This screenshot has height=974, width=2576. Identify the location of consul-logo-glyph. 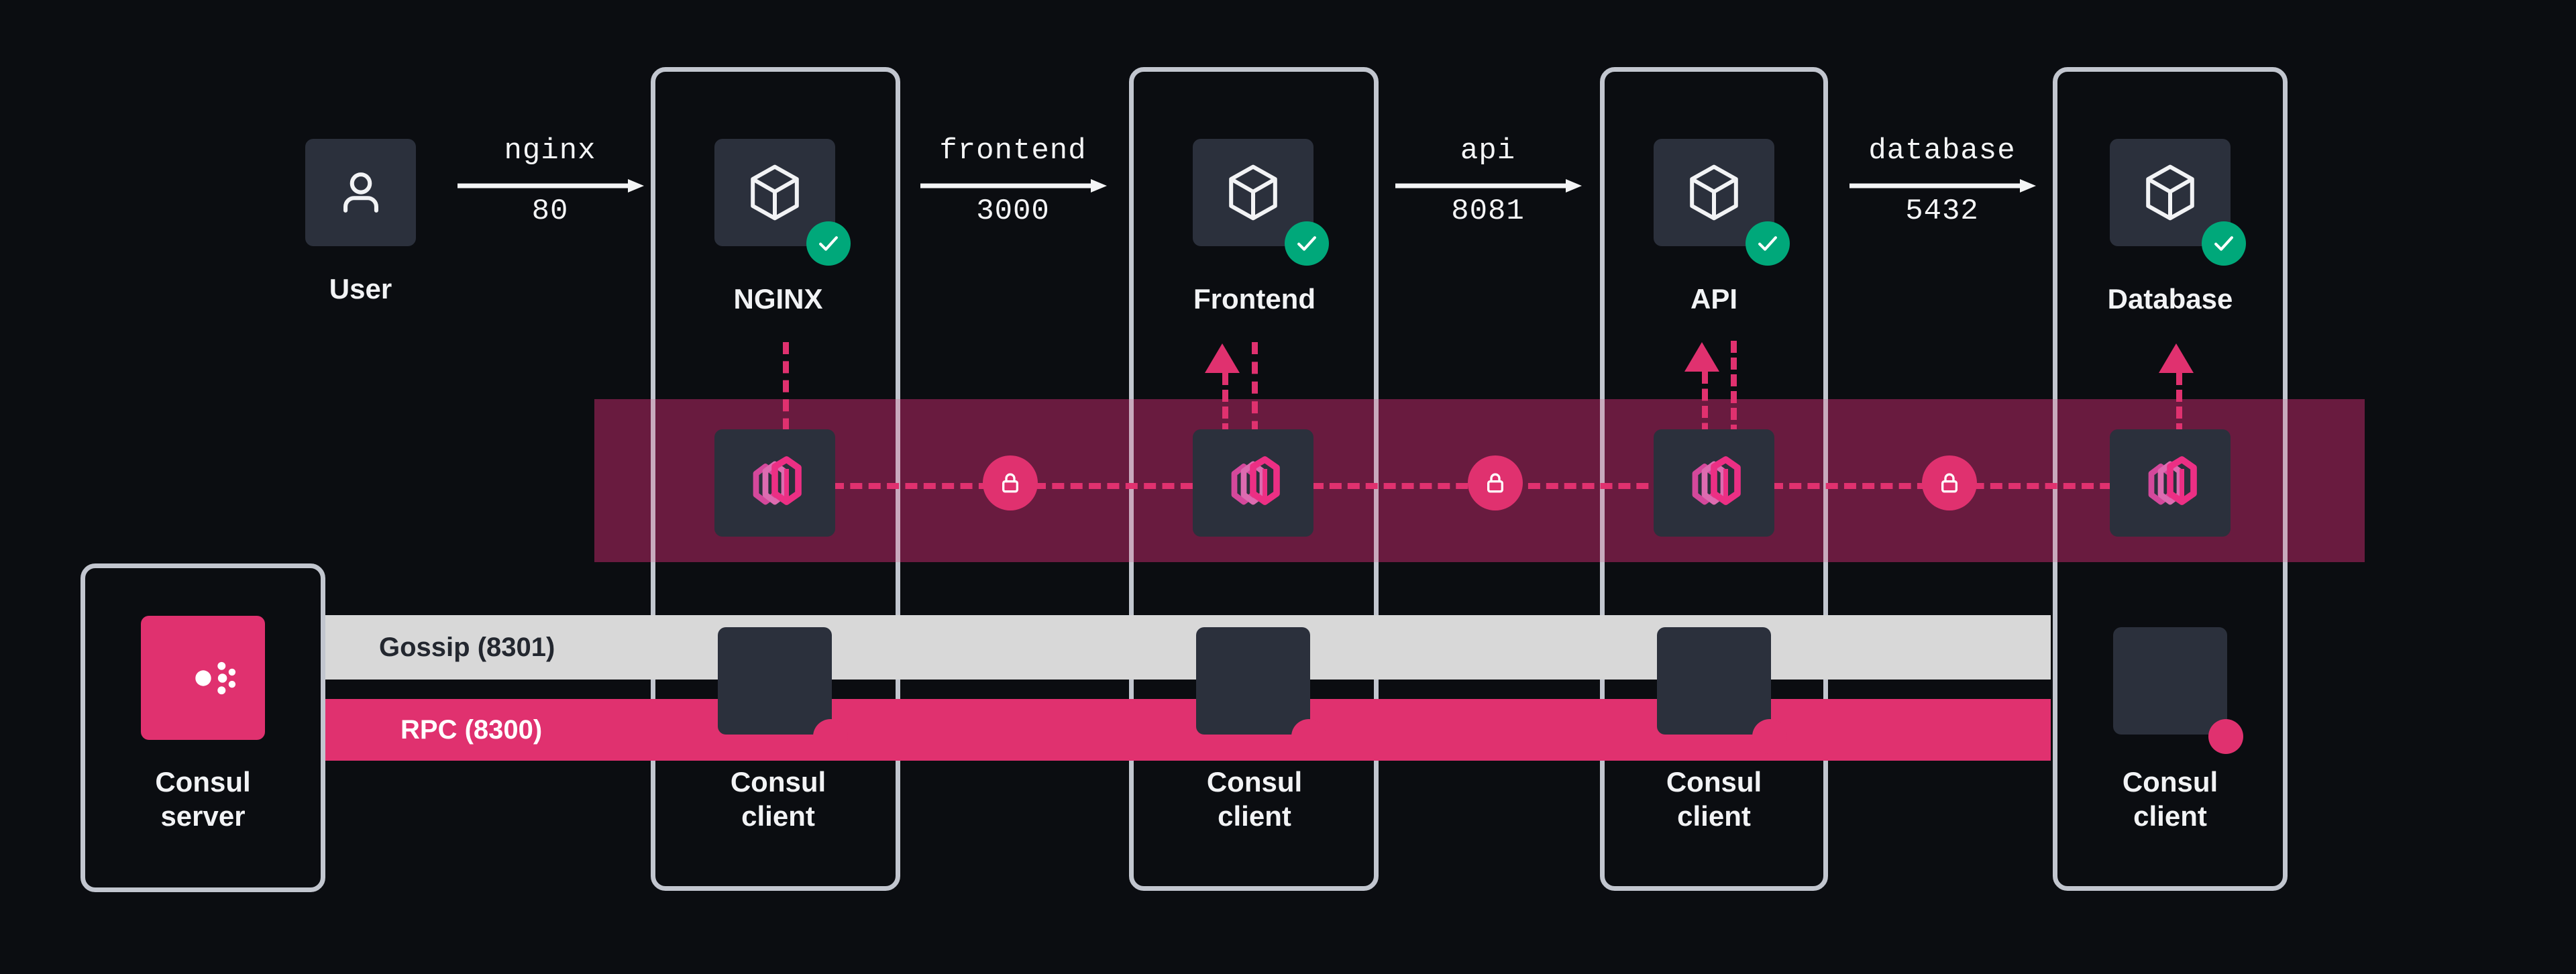
(203, 678).